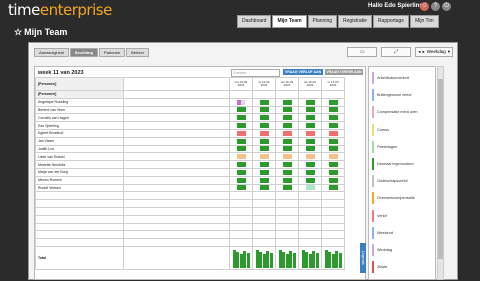 The height and width of the screenshot is (281, 480). Describe the element at coordinates (190, 125) in the screenshot. I see `table-row: Edo Spierling` at that location.